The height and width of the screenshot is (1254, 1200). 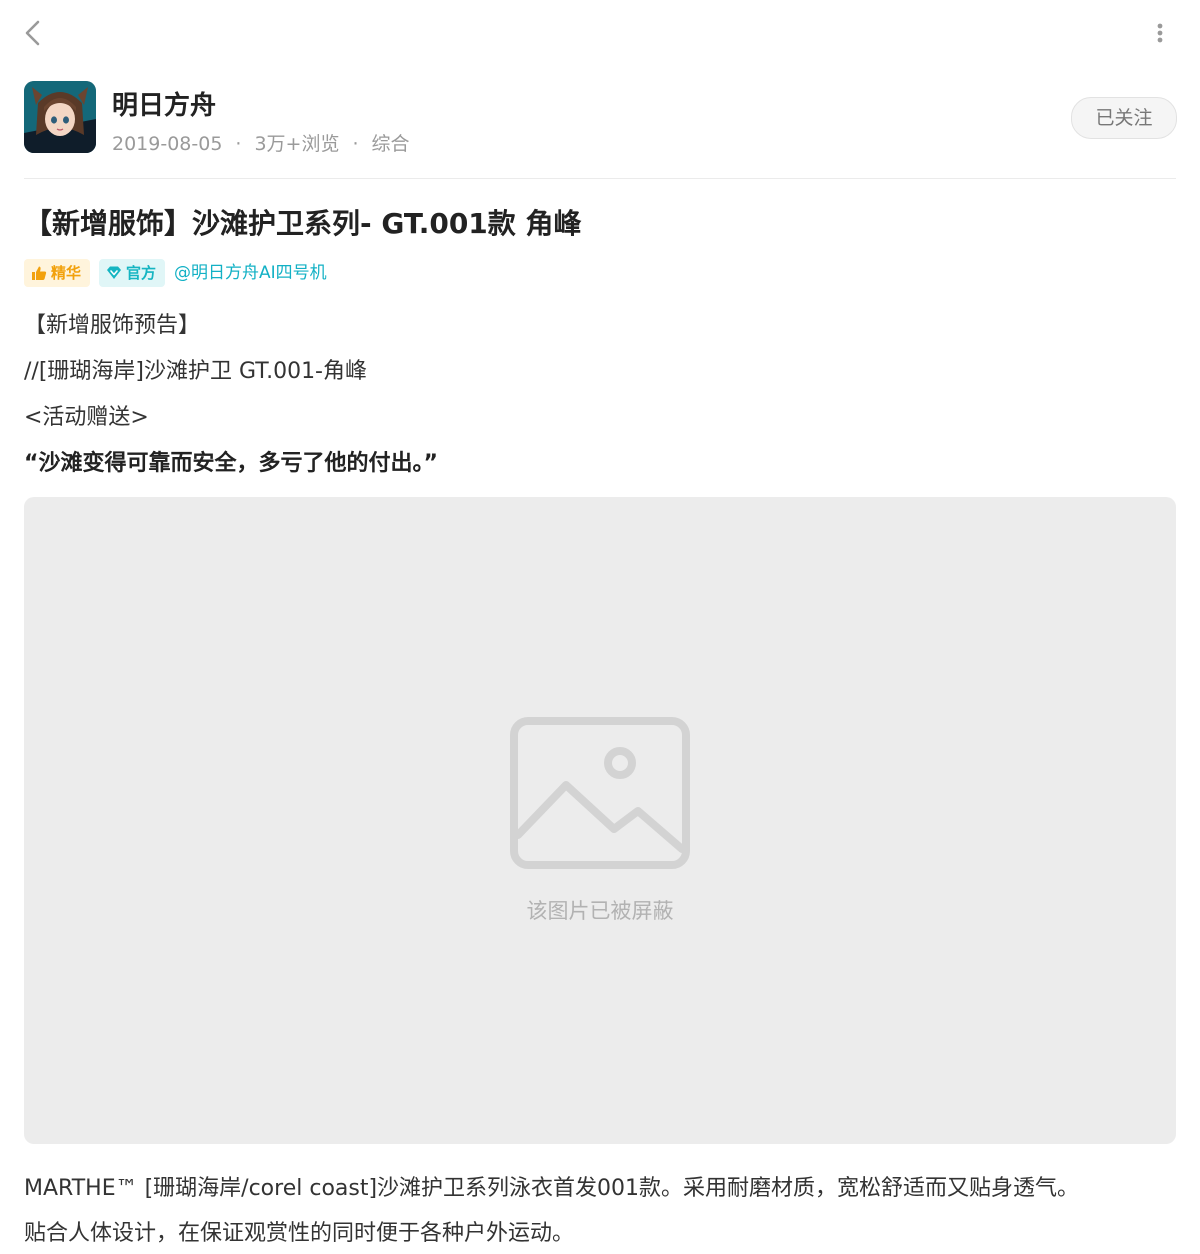 I want to click on post-category: 综合, so click(x=390, y=144).